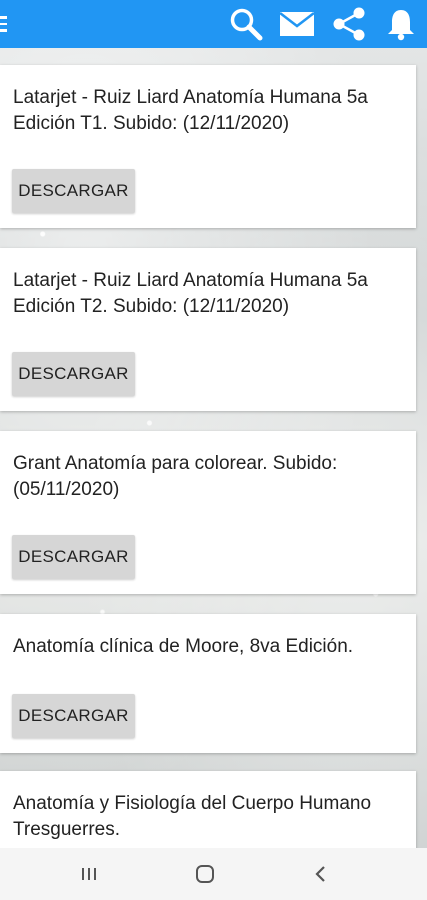 This screenshot has width=427, height=900. Describe the element at coordinates (183, 646) in the screenshot. I see `item-title: Anatomía clínica de Moore, 8va Edición.` at that location.